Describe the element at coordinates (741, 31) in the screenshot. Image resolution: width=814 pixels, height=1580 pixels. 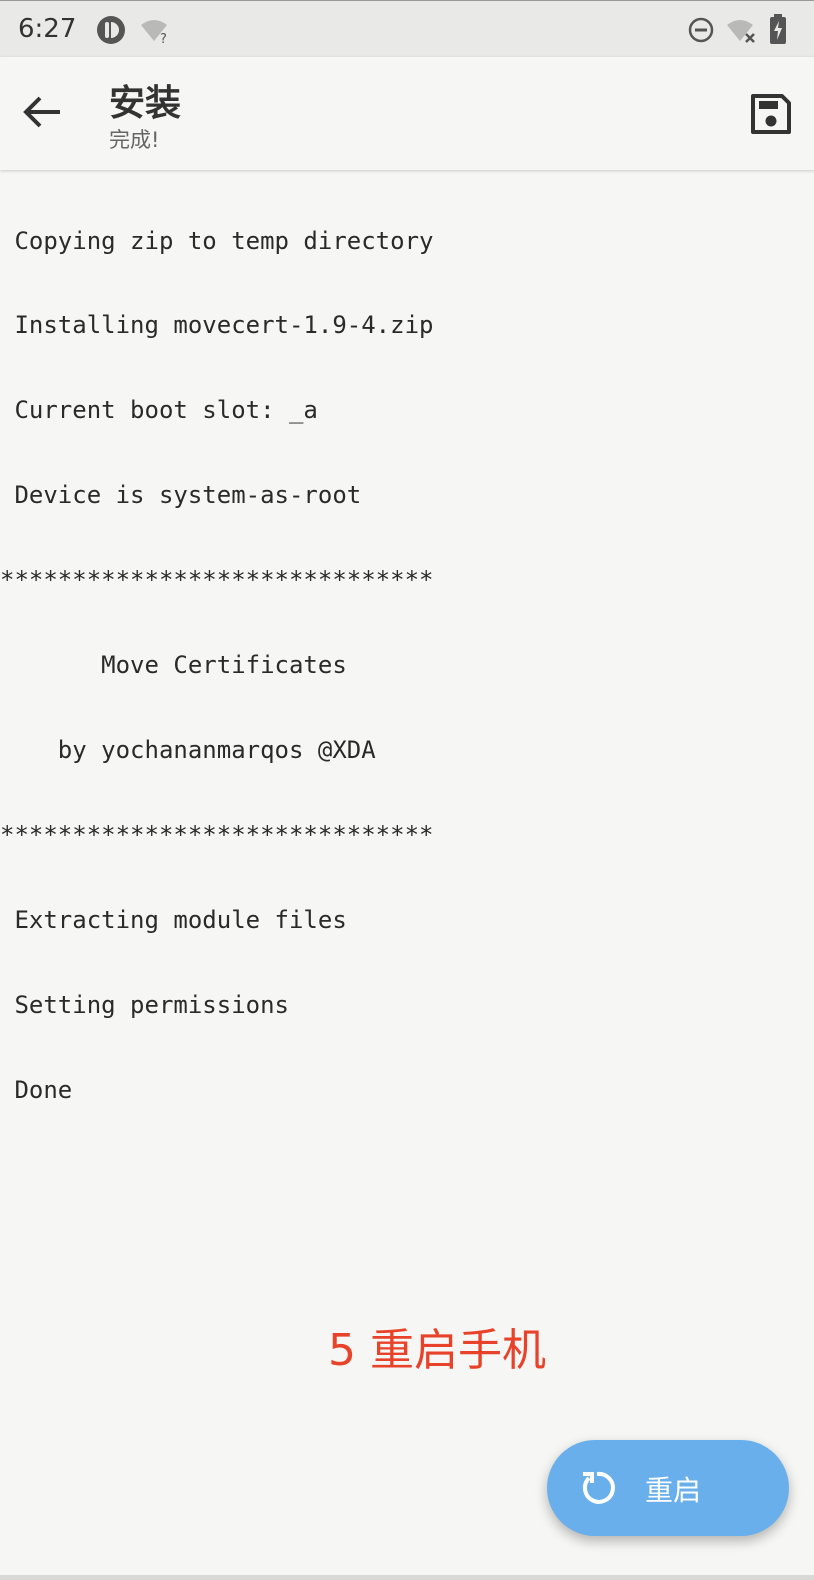
I see `wifi-off-icon` at that location.